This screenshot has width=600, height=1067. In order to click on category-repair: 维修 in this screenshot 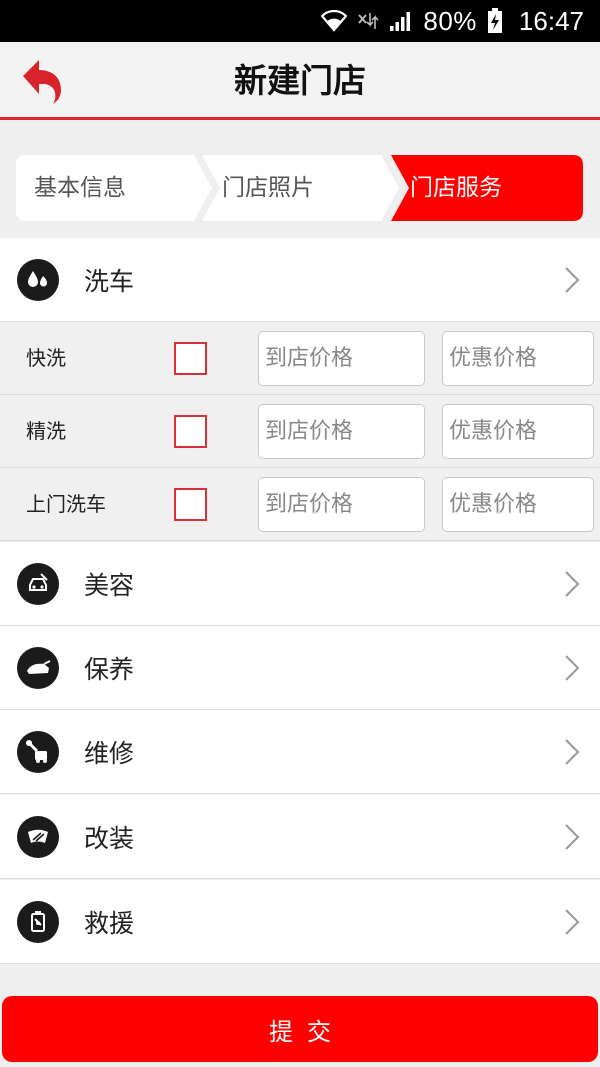, I will do `click(300, 752)`.